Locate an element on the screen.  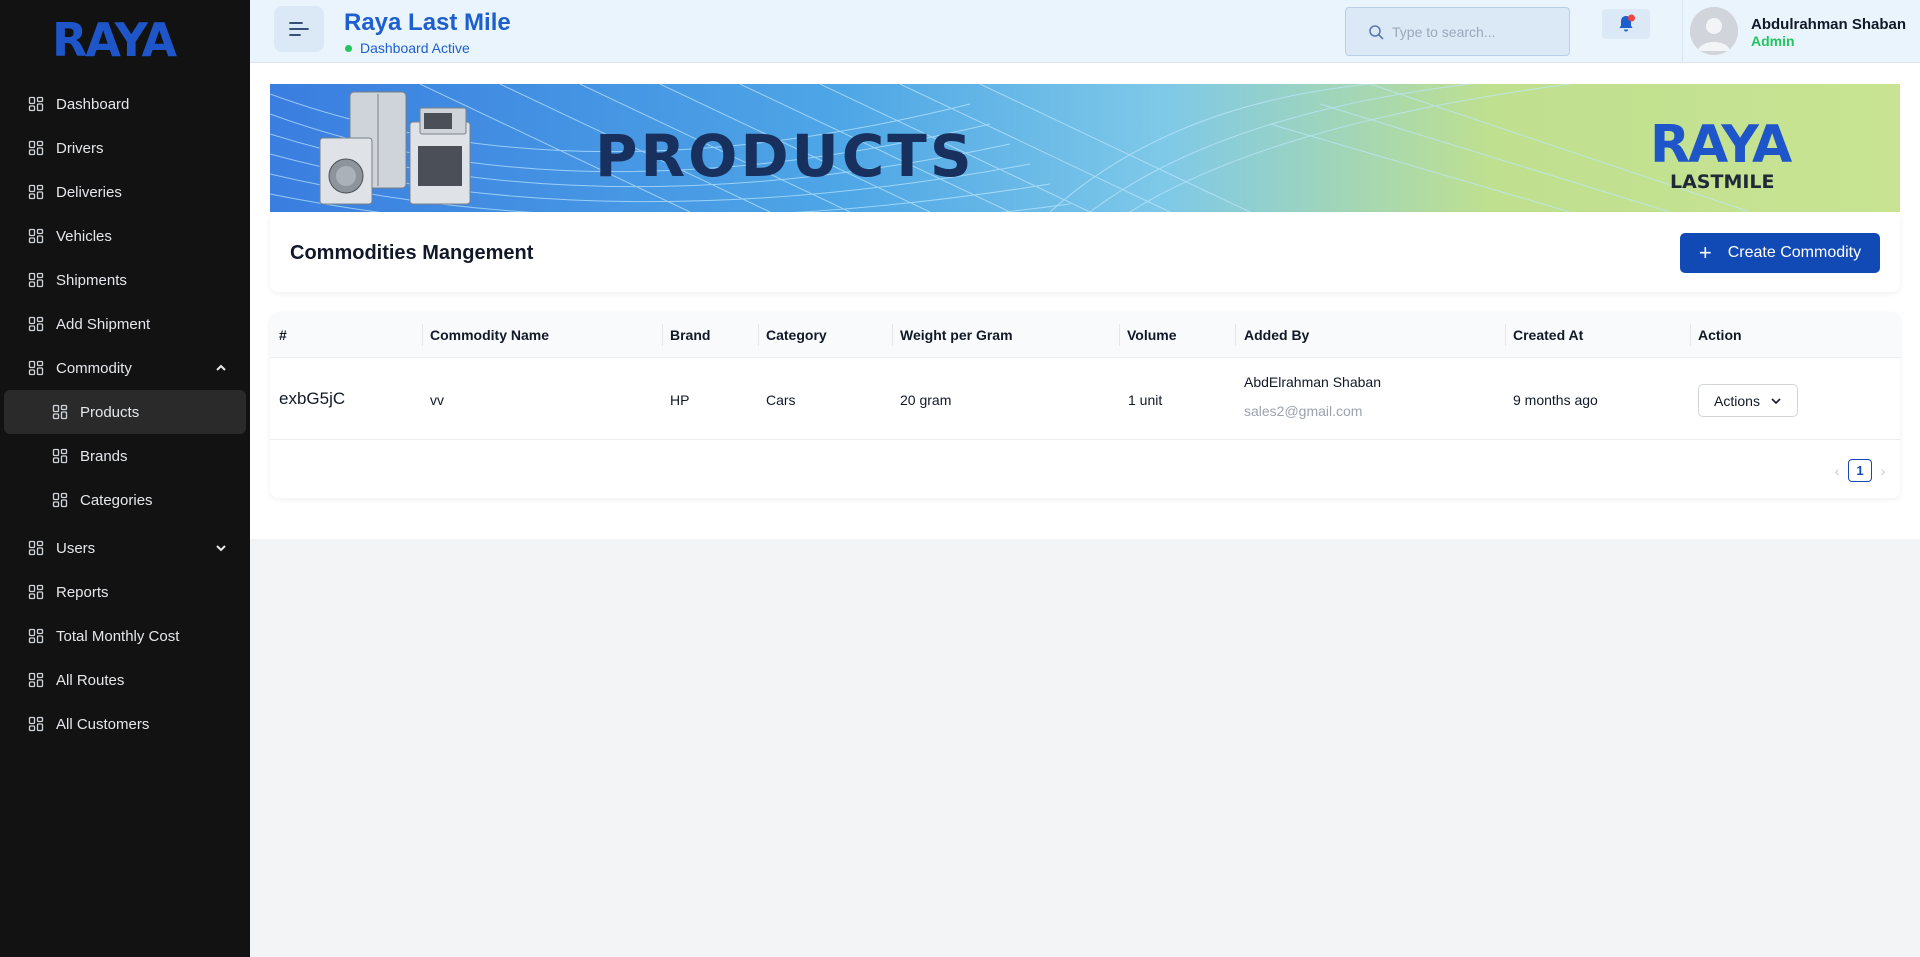
create-commodity-button: + Create Commodity is located at coordinates (1780, 253).